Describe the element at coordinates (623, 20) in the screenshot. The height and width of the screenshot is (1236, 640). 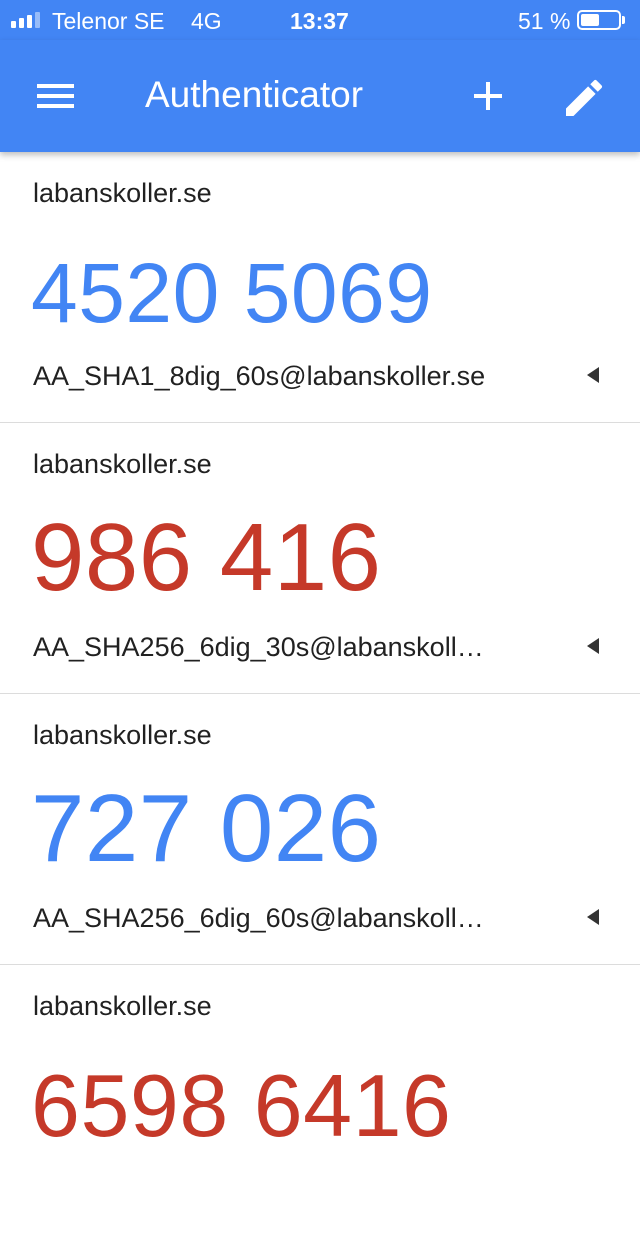
I see `battery-nub` at that location.